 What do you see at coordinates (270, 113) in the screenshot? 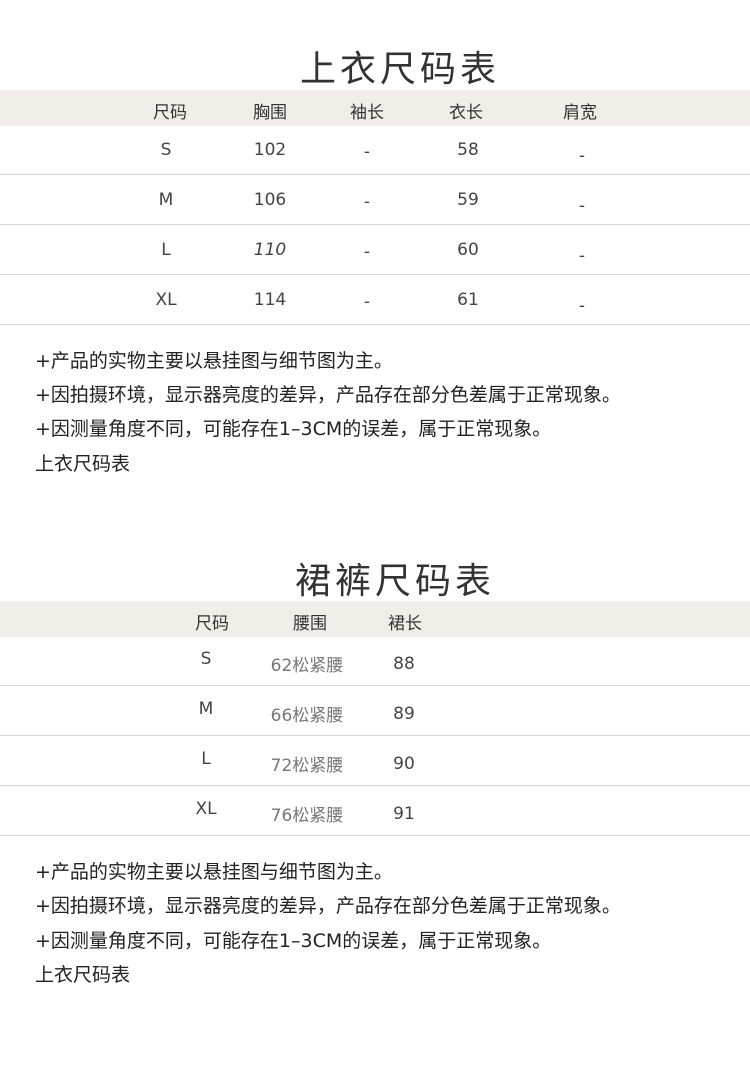
I see `header-chest: 胸围` at bounding box center [270, 113].